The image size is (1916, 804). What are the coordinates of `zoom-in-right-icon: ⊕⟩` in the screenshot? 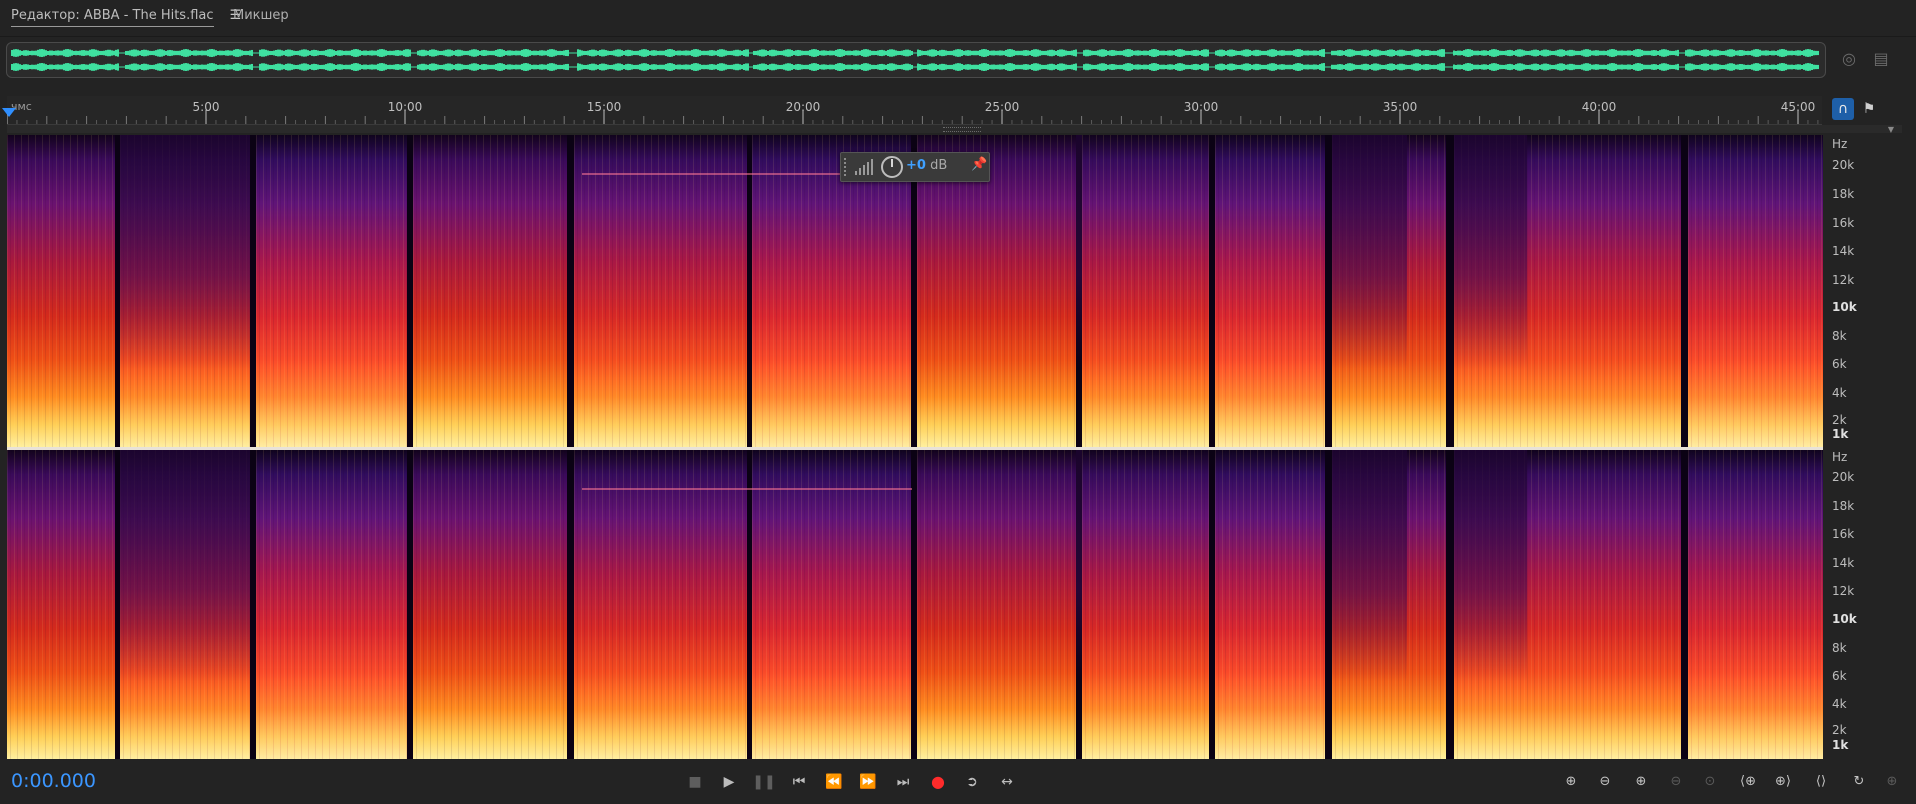 It's located at (1783, 782).